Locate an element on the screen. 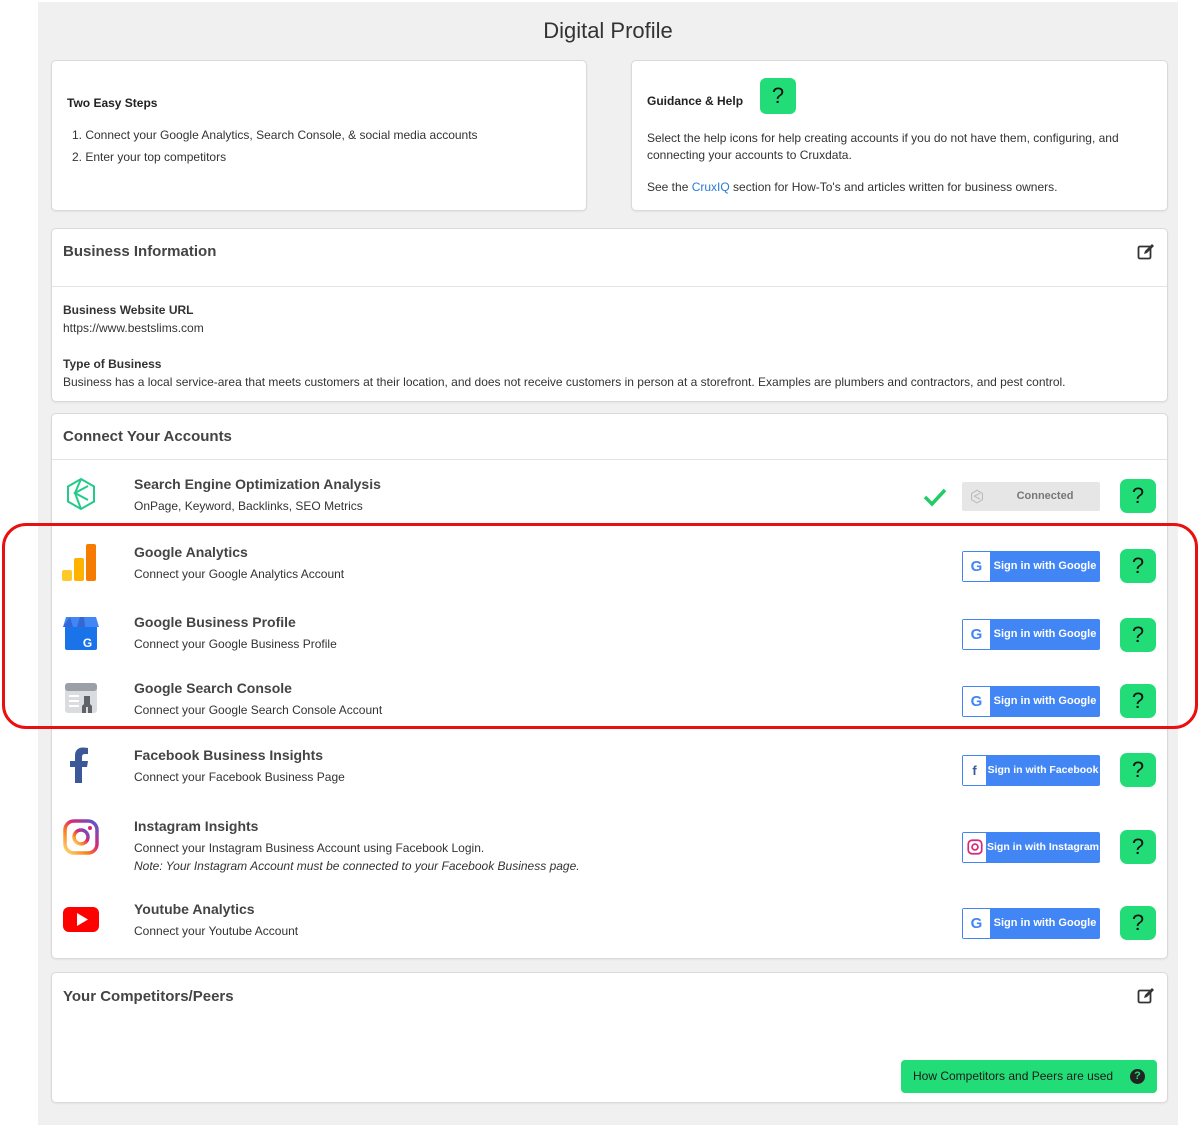  connected-label: Connected is located at coordinates (1045, 496).